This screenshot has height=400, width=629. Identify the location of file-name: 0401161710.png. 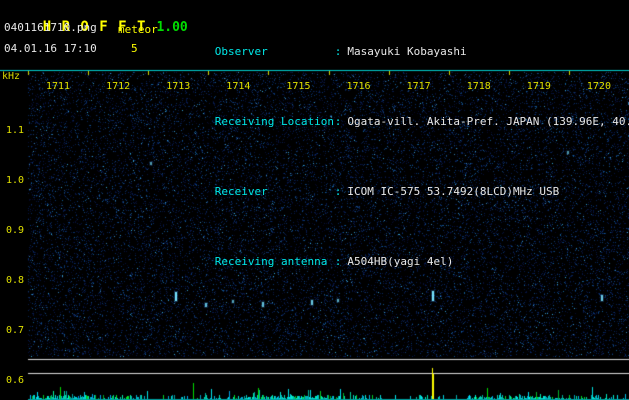
(50, 27).